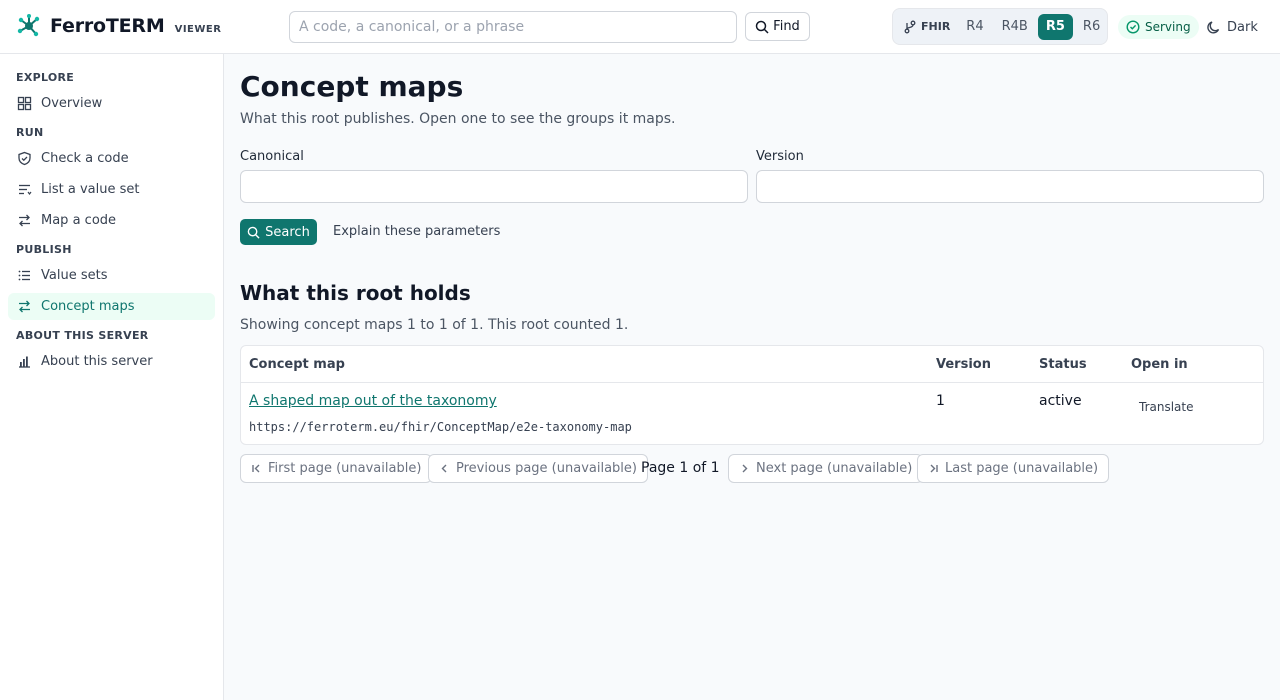 The image size is (1280, 700). I want to click on check-circle-icon, so click(1133, 27).